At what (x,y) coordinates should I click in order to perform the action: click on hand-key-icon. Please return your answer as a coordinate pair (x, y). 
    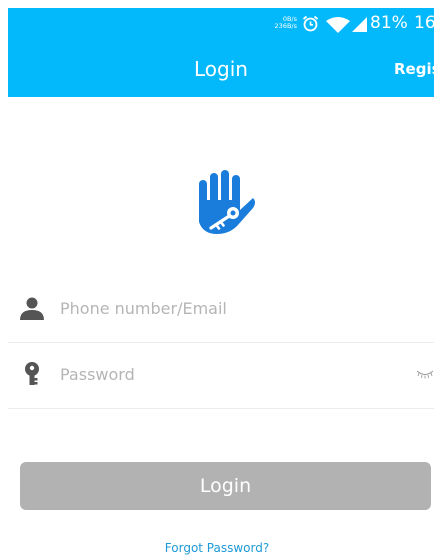
    Looking at the image, I should click on (227, 202).